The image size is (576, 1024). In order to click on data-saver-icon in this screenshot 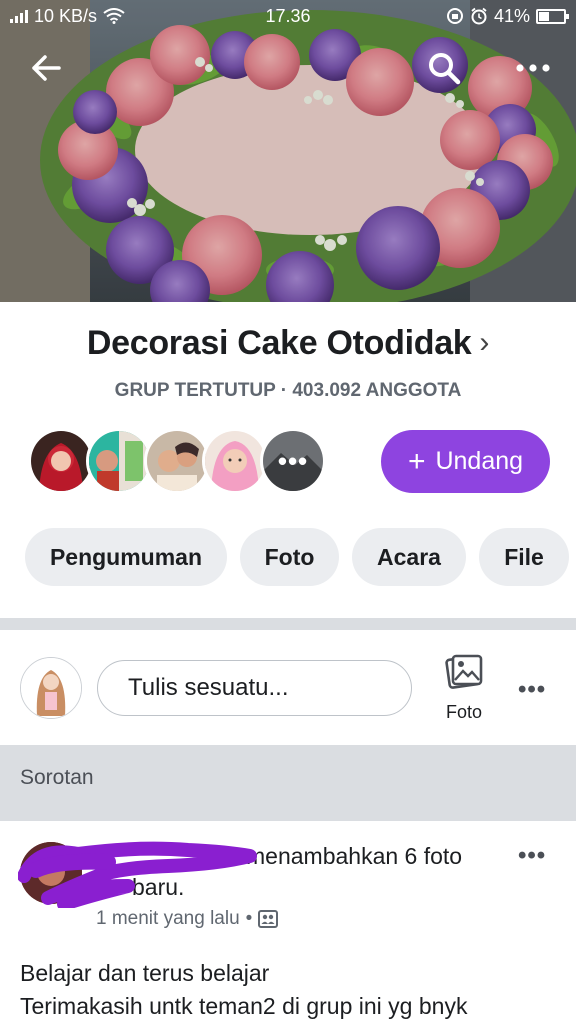, I will do `click(454, 16)`.